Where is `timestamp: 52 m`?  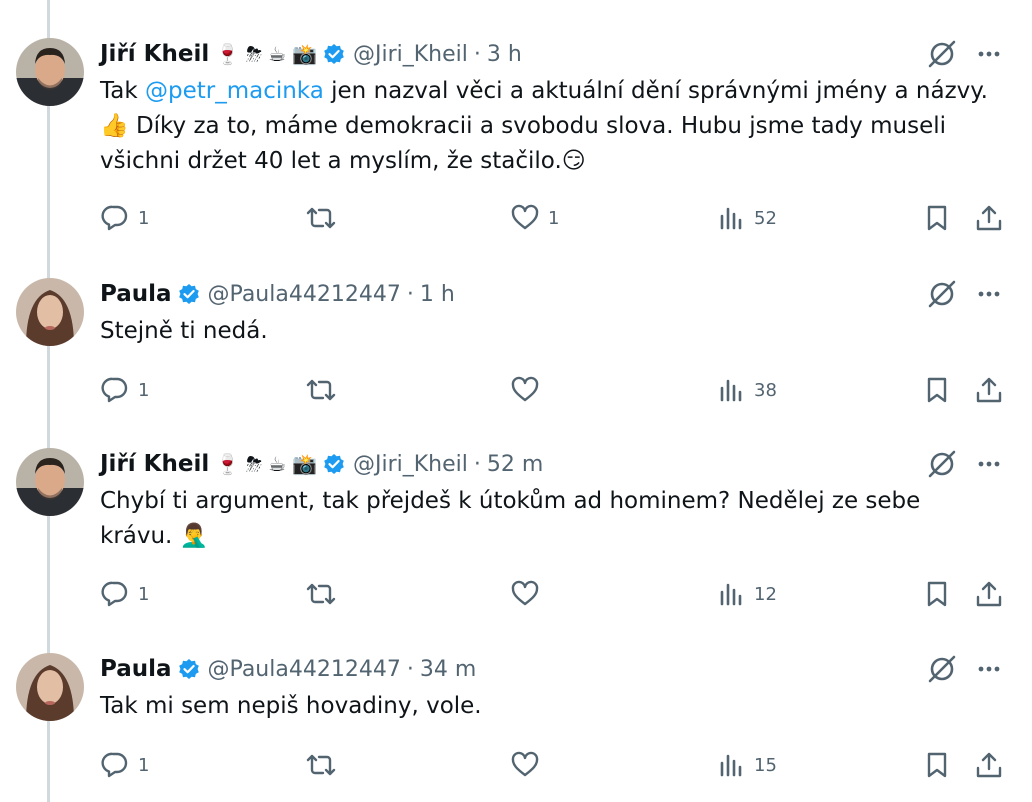 timestamp: 52 m is located at coordinates (515, 464).